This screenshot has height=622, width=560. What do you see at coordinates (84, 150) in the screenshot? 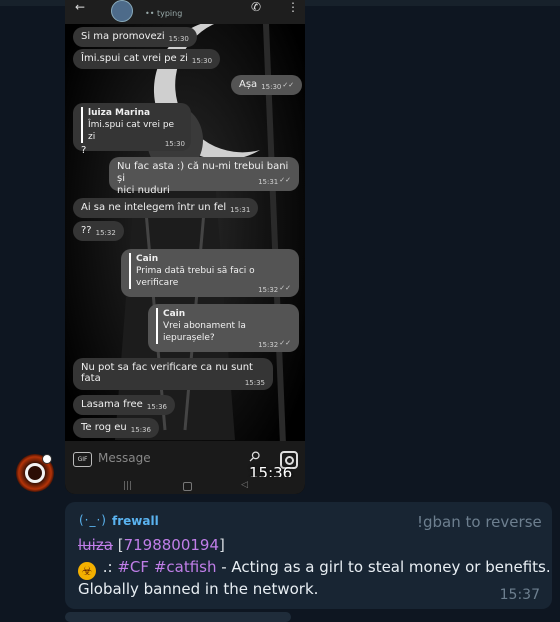
I see `message-text: ?` at bounding box center [84, 150].